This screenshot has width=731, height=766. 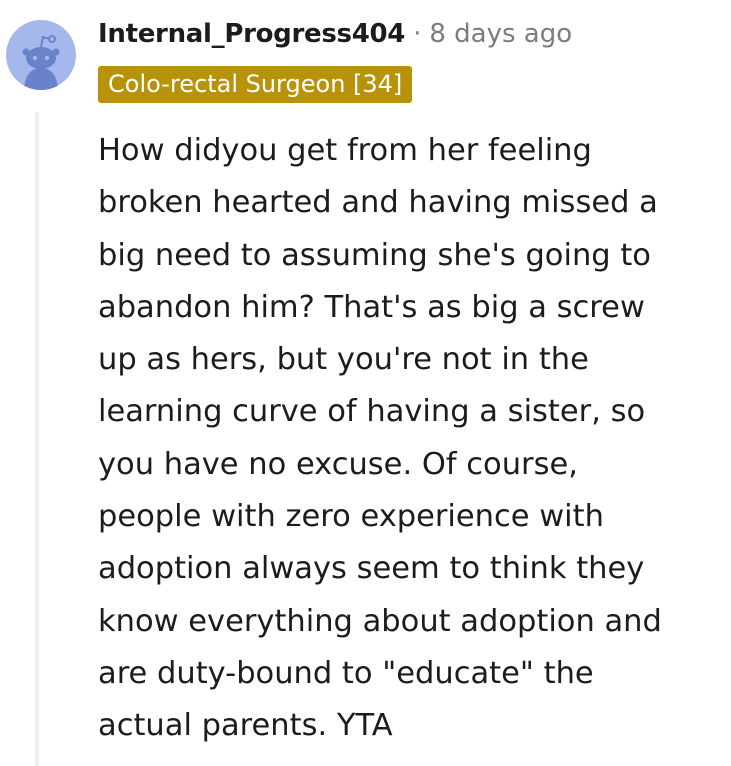 I want to click on username-link: Internal_Progress404, so click(x=251, y=34).